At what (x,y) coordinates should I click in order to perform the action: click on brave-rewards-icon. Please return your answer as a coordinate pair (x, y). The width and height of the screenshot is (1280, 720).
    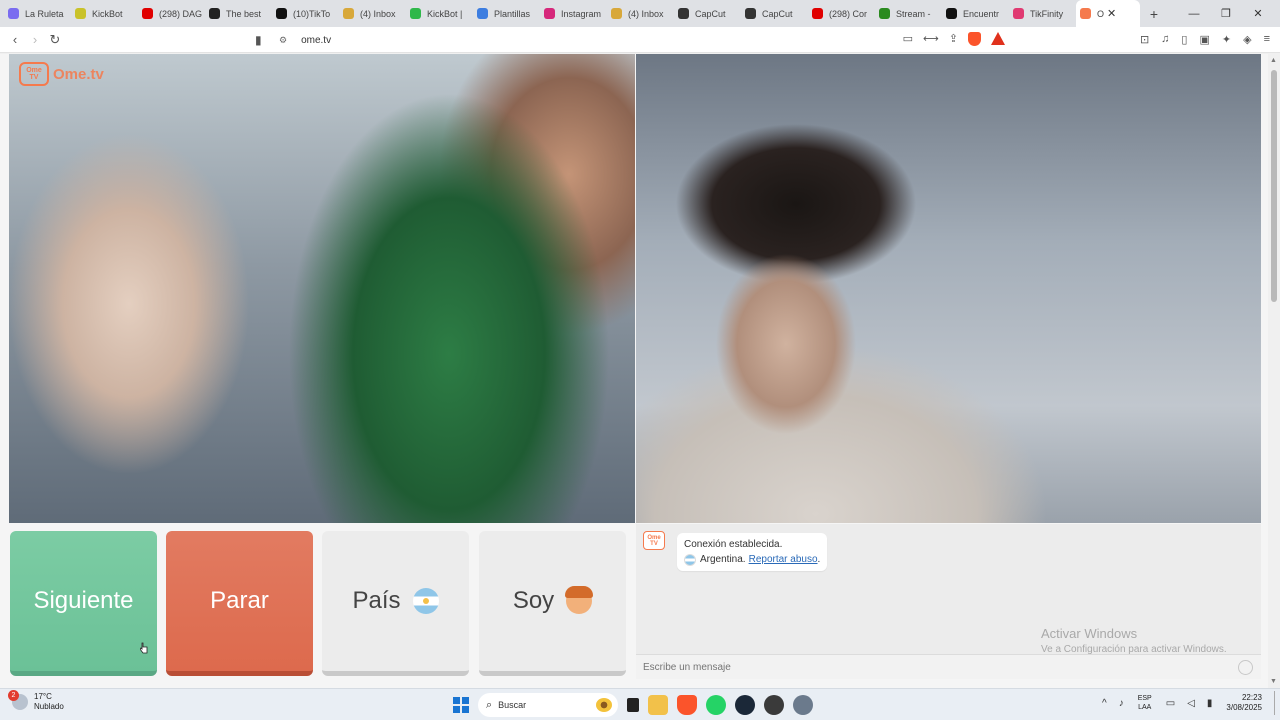
    Looking at the image, I should click on (998, 38).